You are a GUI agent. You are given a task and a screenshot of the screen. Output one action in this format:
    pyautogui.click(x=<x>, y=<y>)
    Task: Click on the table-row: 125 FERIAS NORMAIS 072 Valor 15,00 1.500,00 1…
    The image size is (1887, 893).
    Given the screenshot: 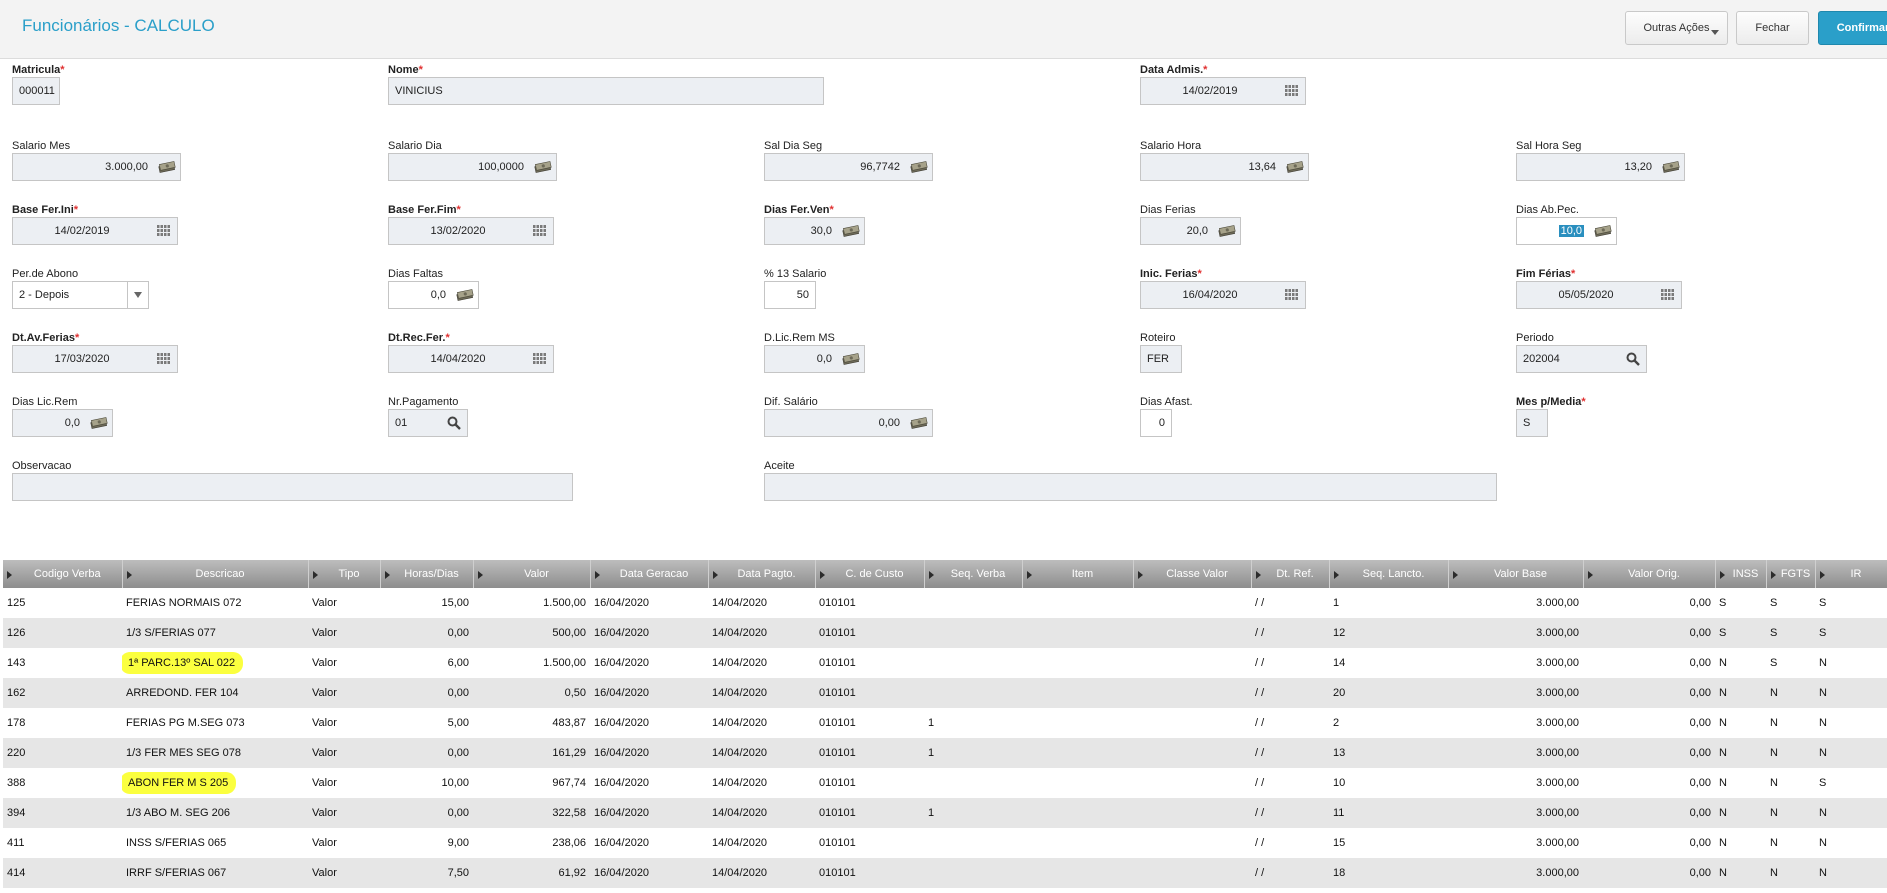 What is the action you would take?
    pyautogui.click(x=945, y=603)
    